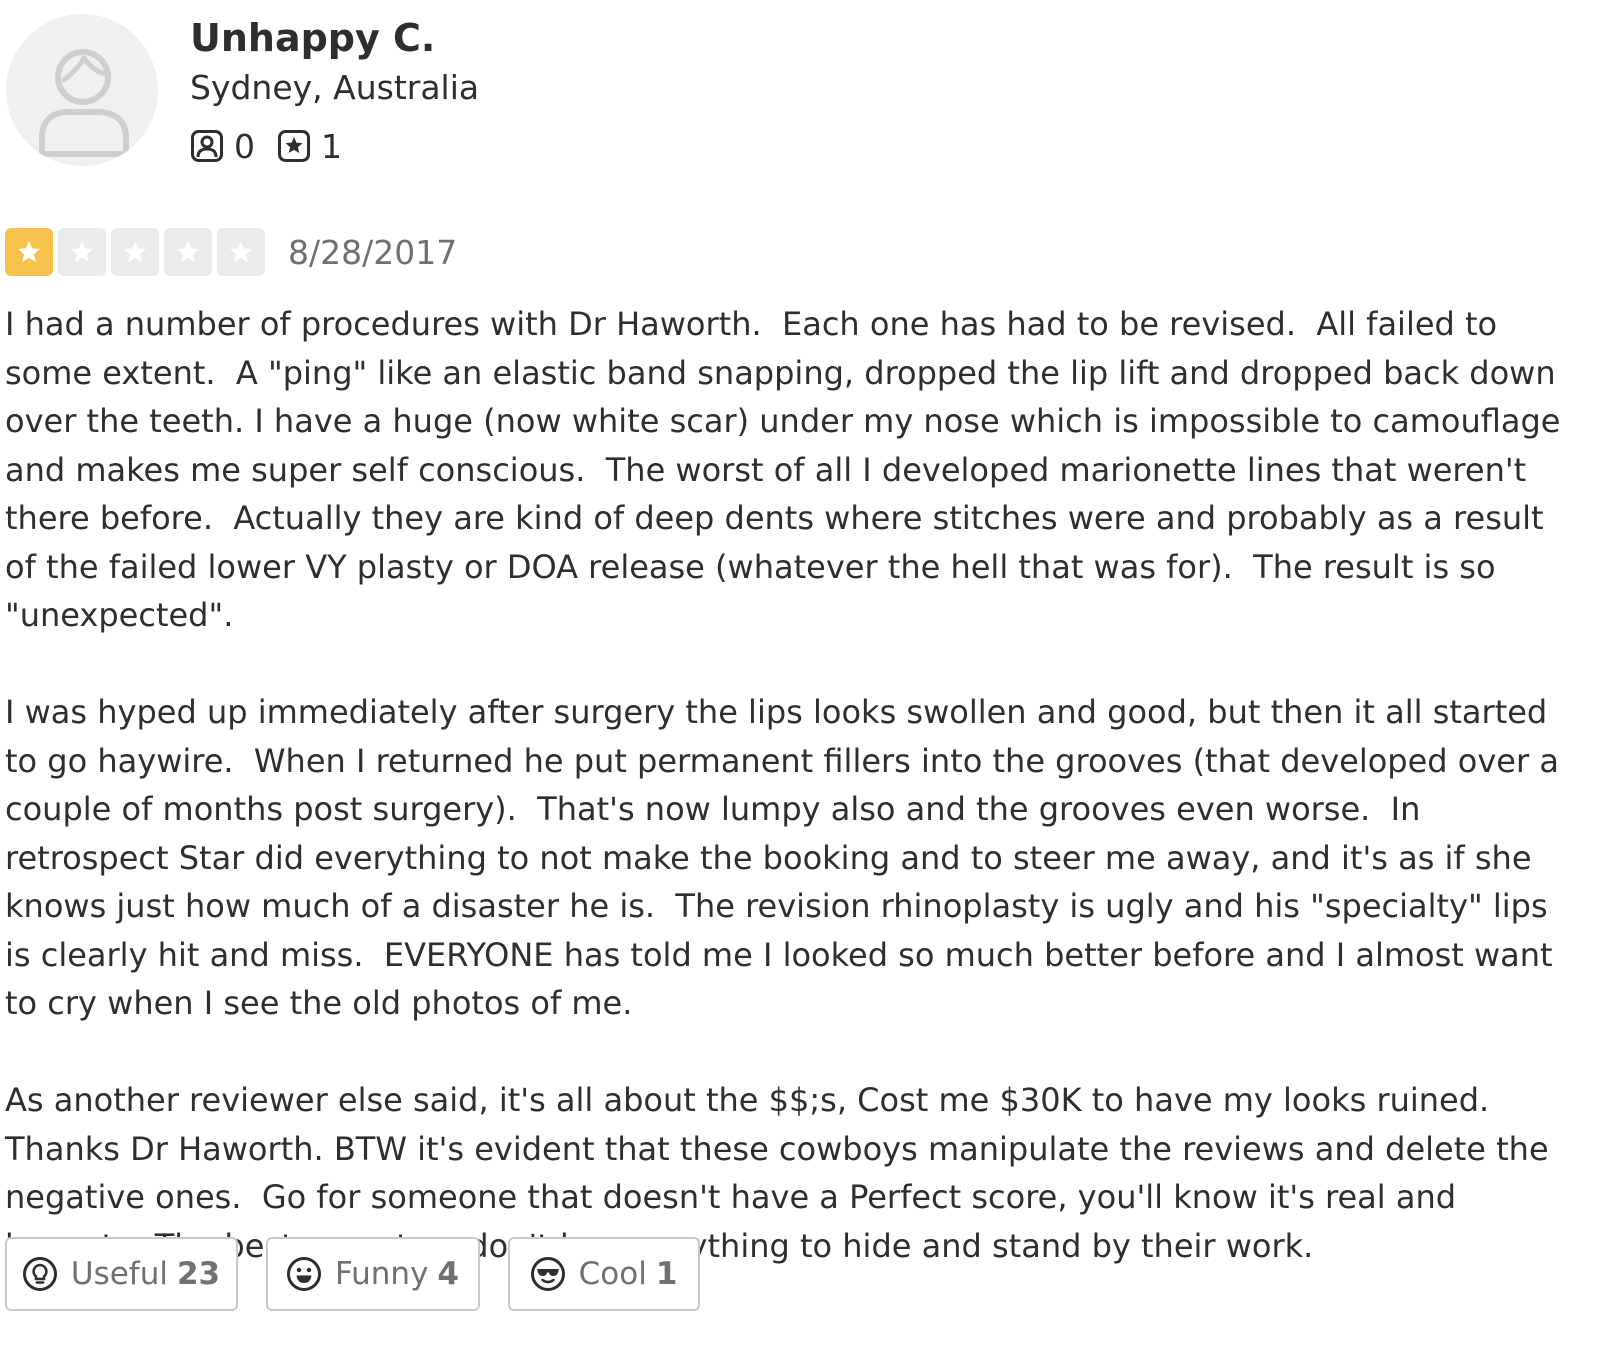 Image resolution: width=1600 pixels, height=1350 pixels. I want to click on useful-button: Useful 23, so click(121, 1274).